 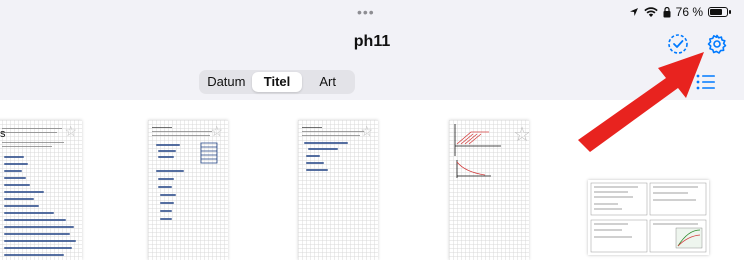 I want to click on document-thumbnail, so click(x=648, y=217).